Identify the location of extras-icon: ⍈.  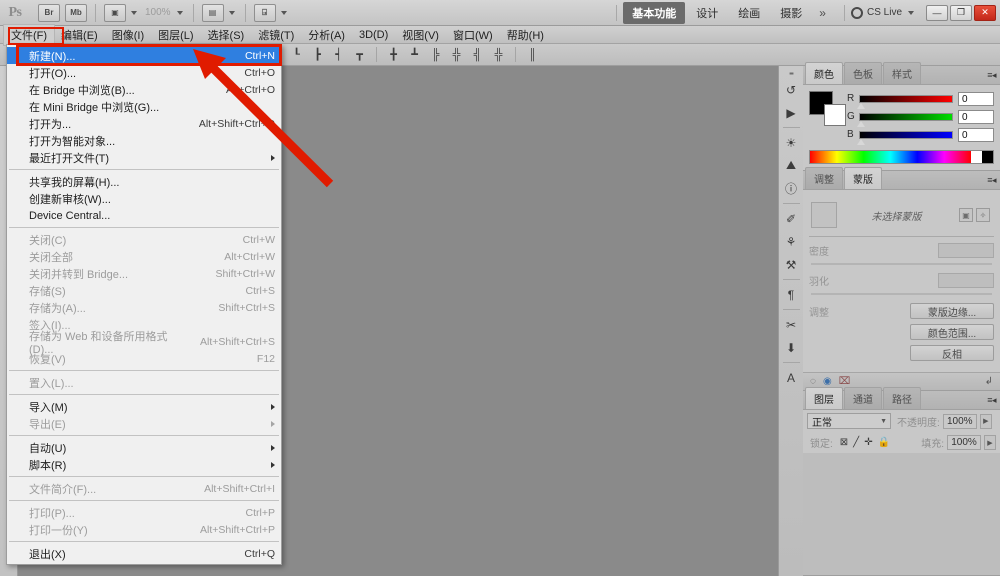
(264, 12).